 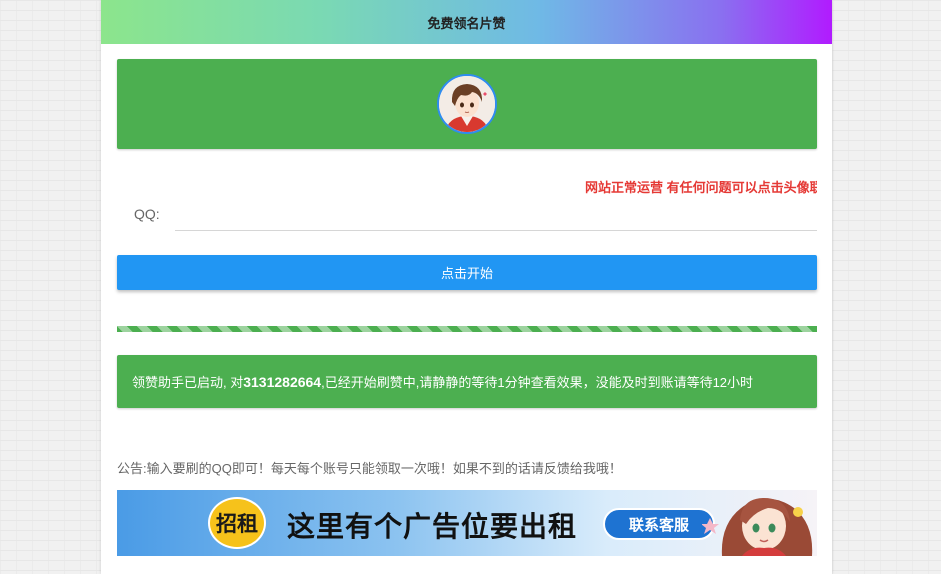 I want to click on anime-boy-avatar-icon, so click(x=467, y=104).